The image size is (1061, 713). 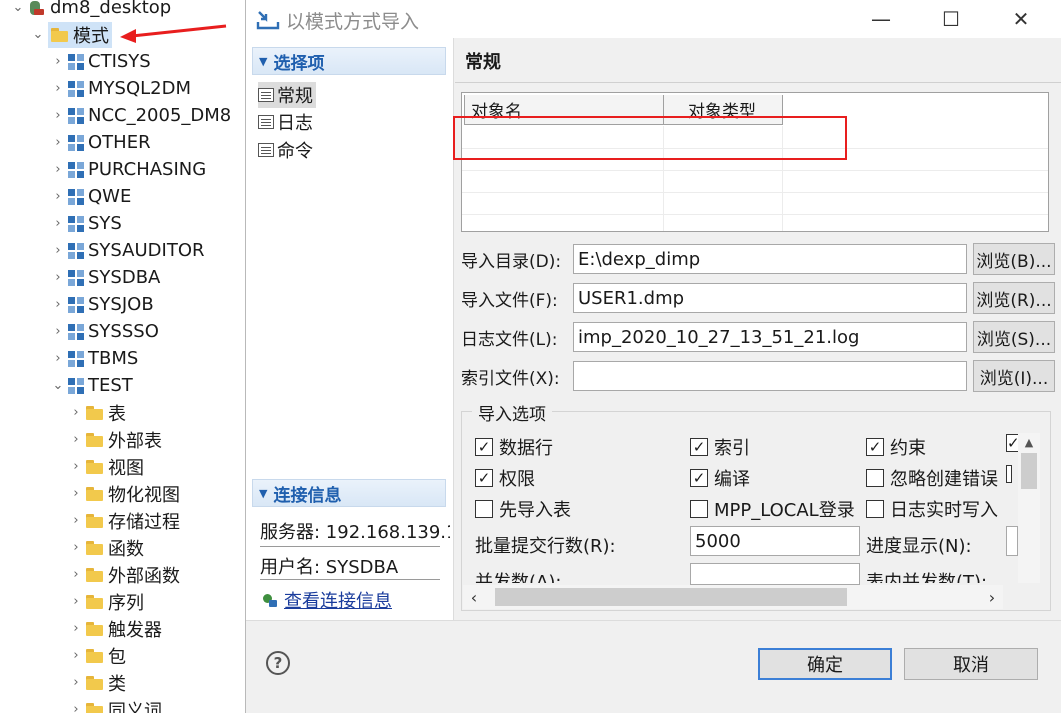 I want to click on tree-node-schema: › QWE, so click(x=90, y=196).